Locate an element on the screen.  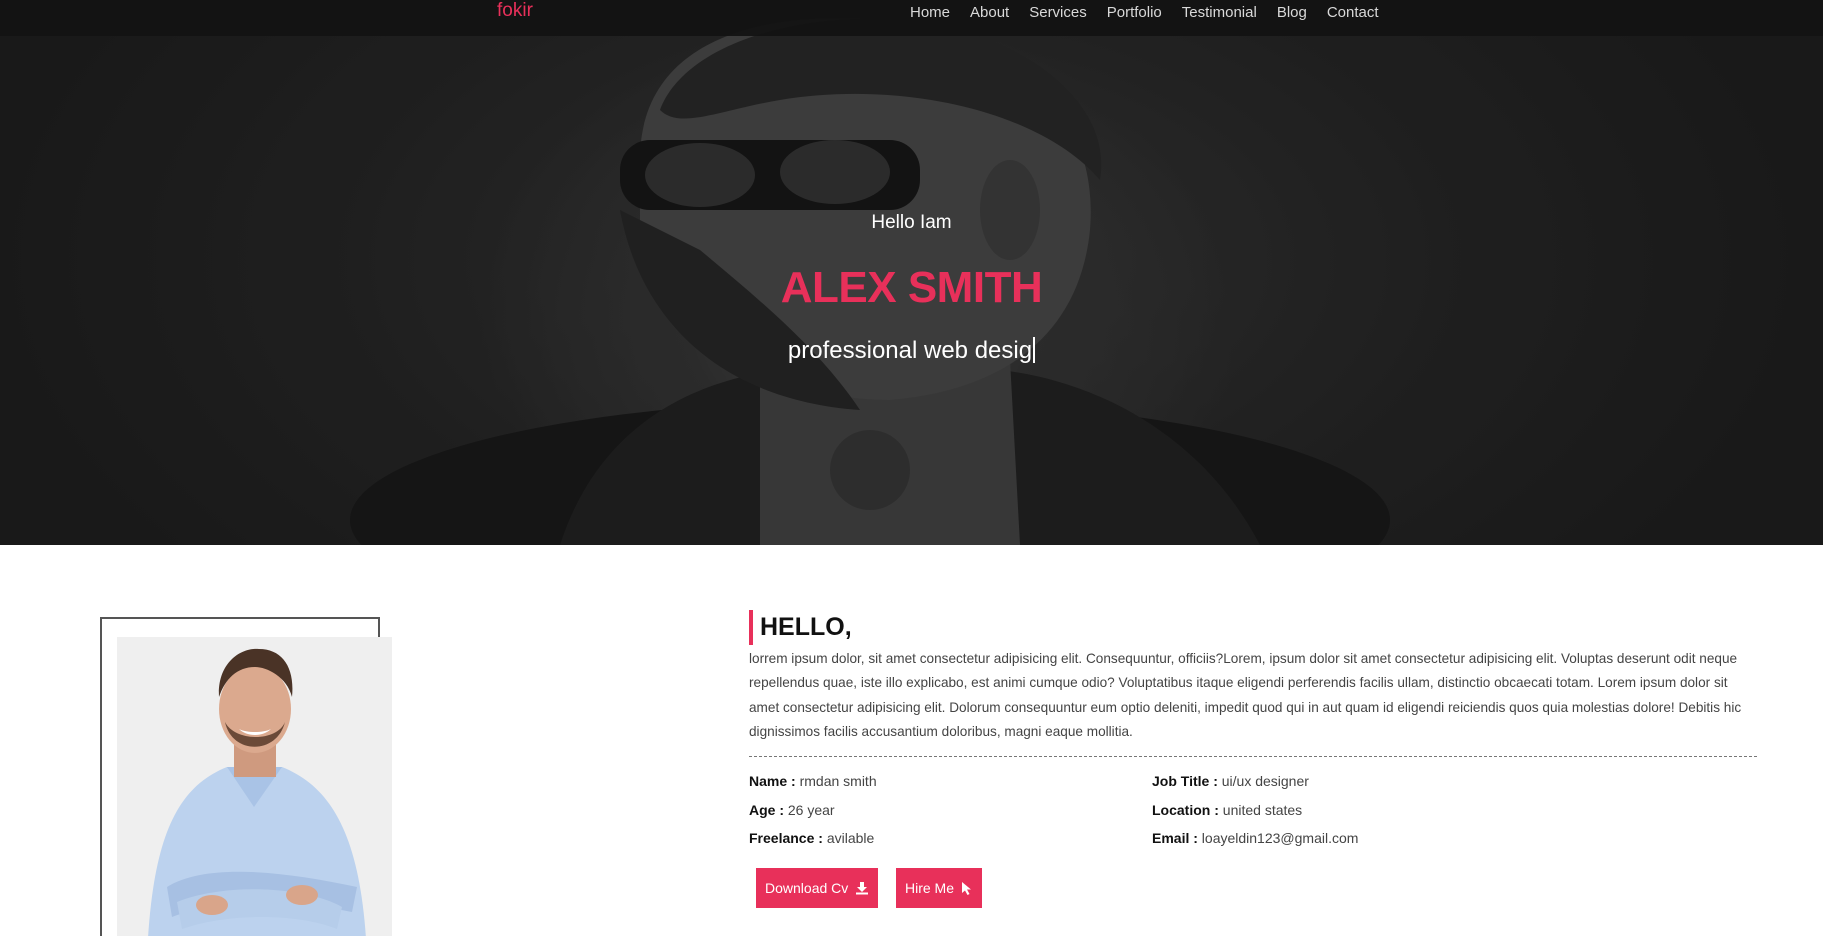
info-freelance-value: avilable is located at coordinates (850, 838).